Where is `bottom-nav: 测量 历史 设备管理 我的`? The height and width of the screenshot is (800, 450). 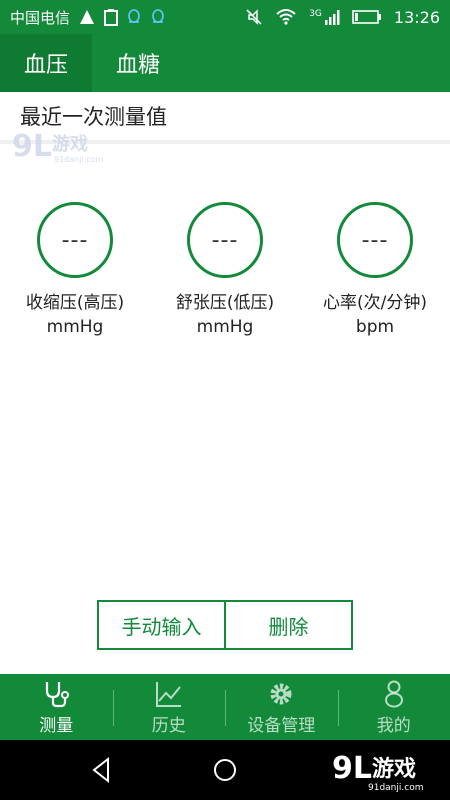
bottom-nav: 测量 历史 设备管理 我的 is located at coordinates (225, 707).